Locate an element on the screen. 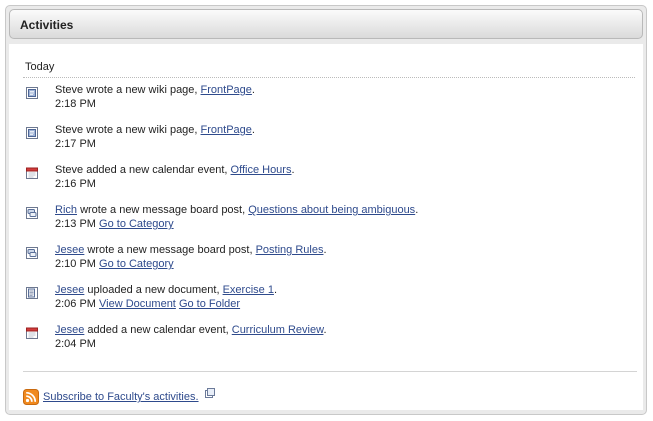 The height and width of the screenshot is (421, 653). activity-time-row: 2:13 PM Go to Category is located at coordinates (114, 224).